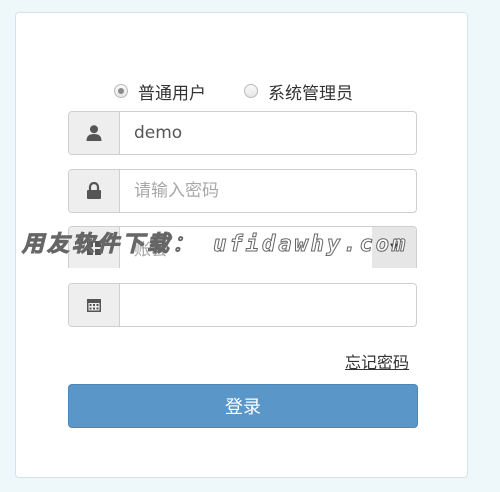 This screenshot has width=500, height=492. Describe the element at coordinates (243, 406) in the screenshot. I see `login-button: 登录` at that location.